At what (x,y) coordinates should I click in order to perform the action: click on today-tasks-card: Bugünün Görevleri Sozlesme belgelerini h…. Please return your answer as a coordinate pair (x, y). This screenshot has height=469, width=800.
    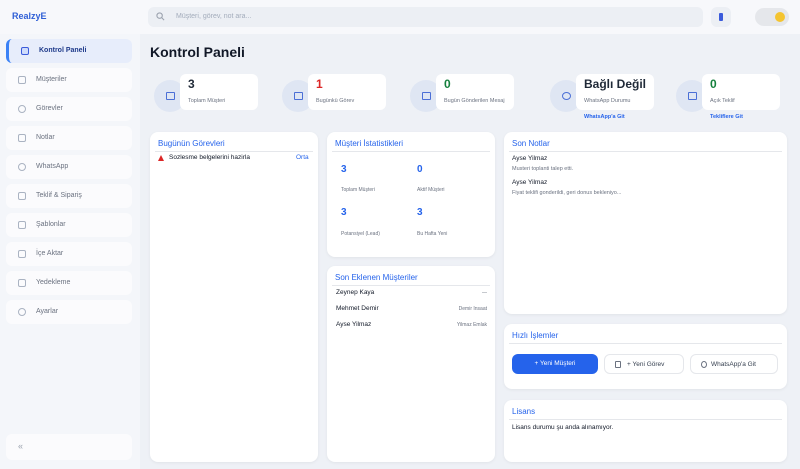
    Looking at the image, I should click on (234, 297).